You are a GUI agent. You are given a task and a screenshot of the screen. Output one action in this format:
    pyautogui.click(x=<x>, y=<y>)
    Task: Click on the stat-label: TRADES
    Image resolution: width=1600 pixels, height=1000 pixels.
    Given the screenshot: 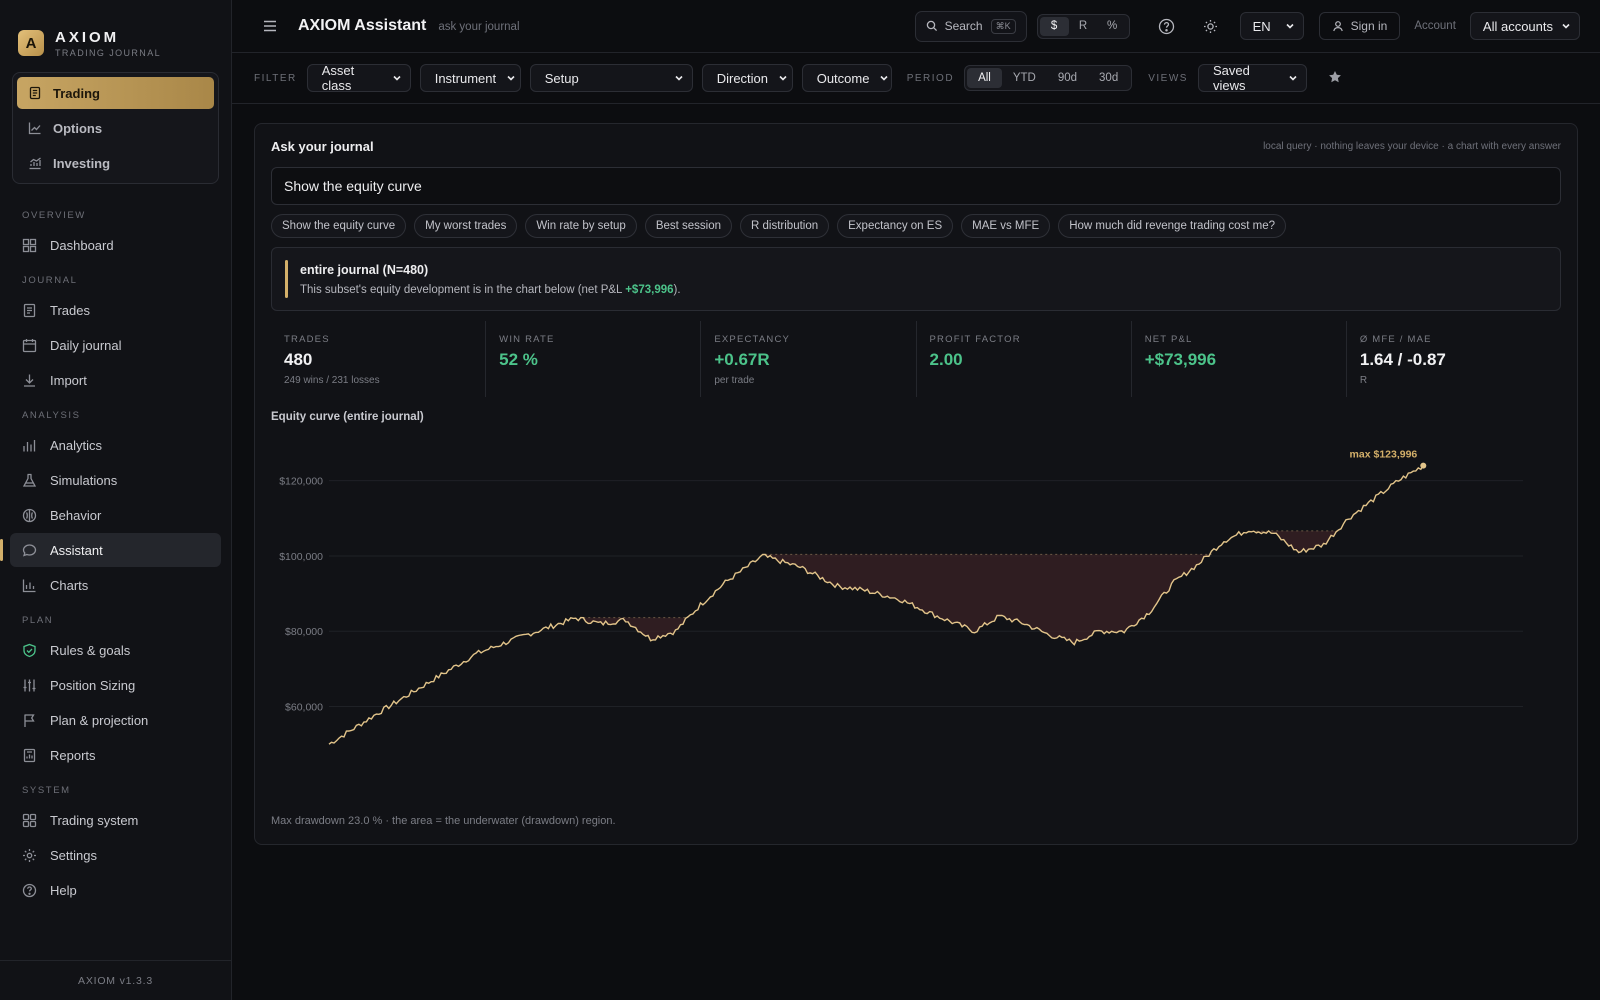 What is the action you would take?
    pyautogui.click(x=307, y=339)
    